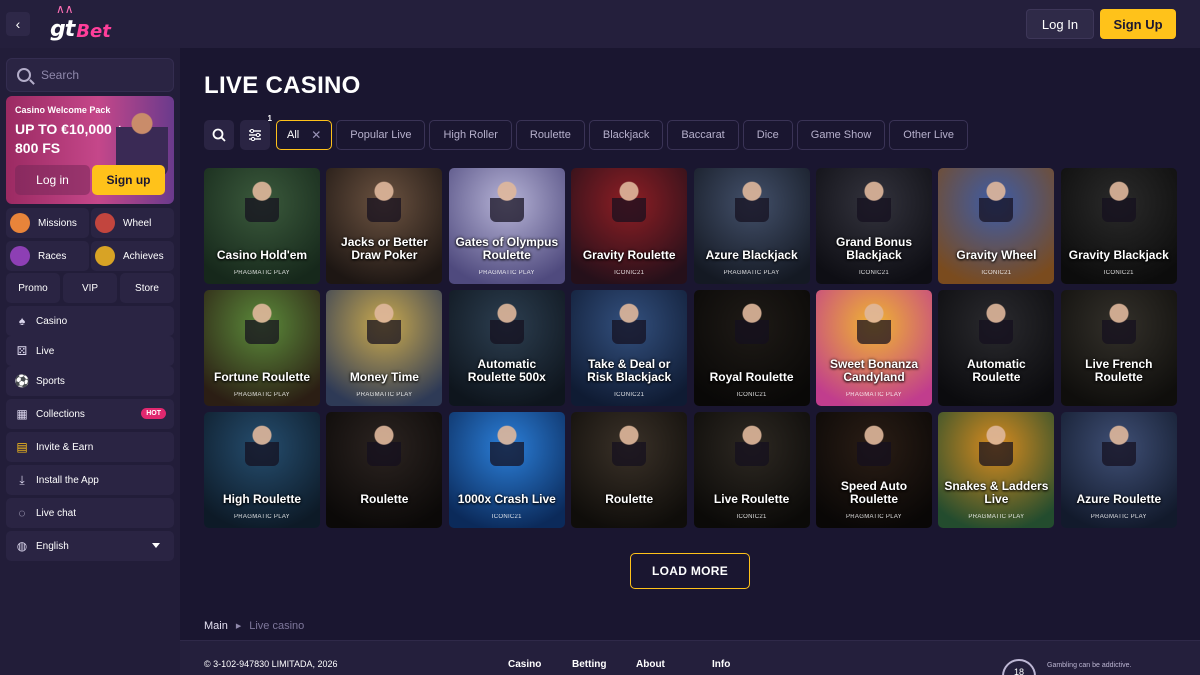 This screenshot has width=1200, height=675. I want to click on game-card: Sweet Bonanza Candyland PRAGMATIC PLAY, so click(874, 348).